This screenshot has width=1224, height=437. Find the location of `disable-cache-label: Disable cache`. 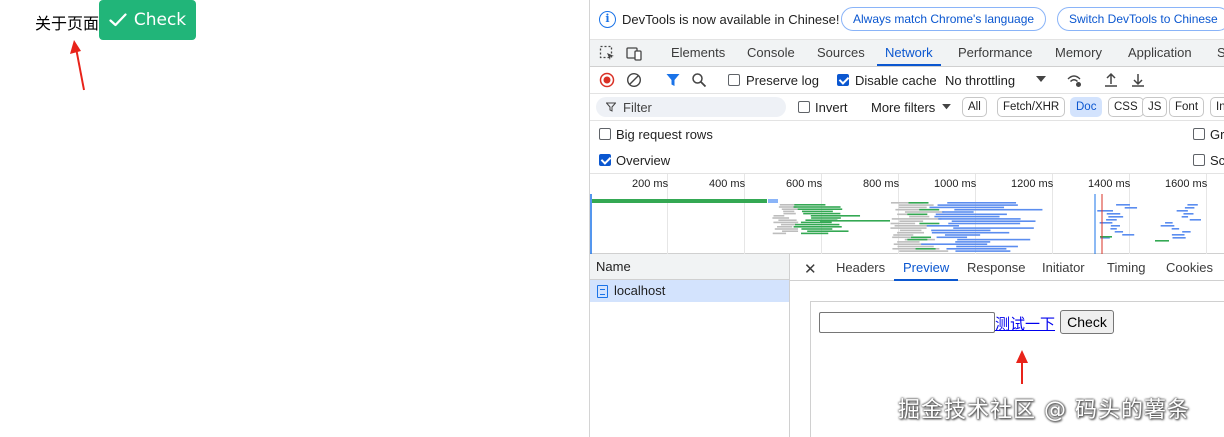

disable-cache-label: Disable cache is located at coordinates (896, 80).